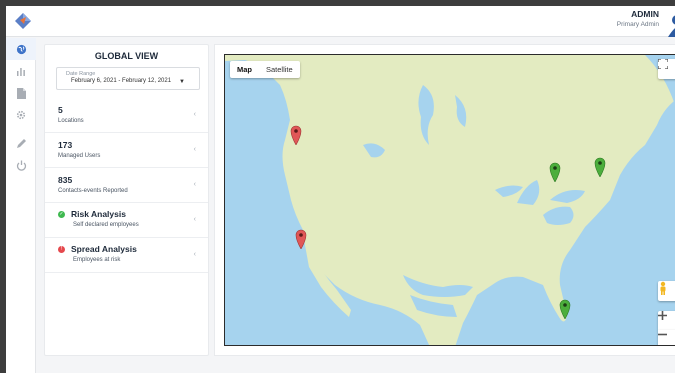 Image resolution: width=675 pixels, height=373 pixels. I want to click on risk-analysis-title: Risk Analysis, so click(98, 214).